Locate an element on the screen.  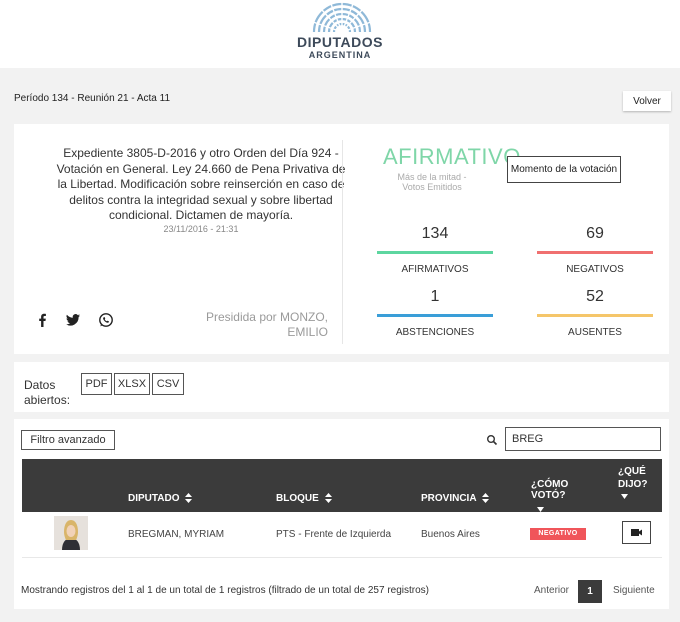
logo-title: DIPUTADOS is located at coordinates (340, 42).